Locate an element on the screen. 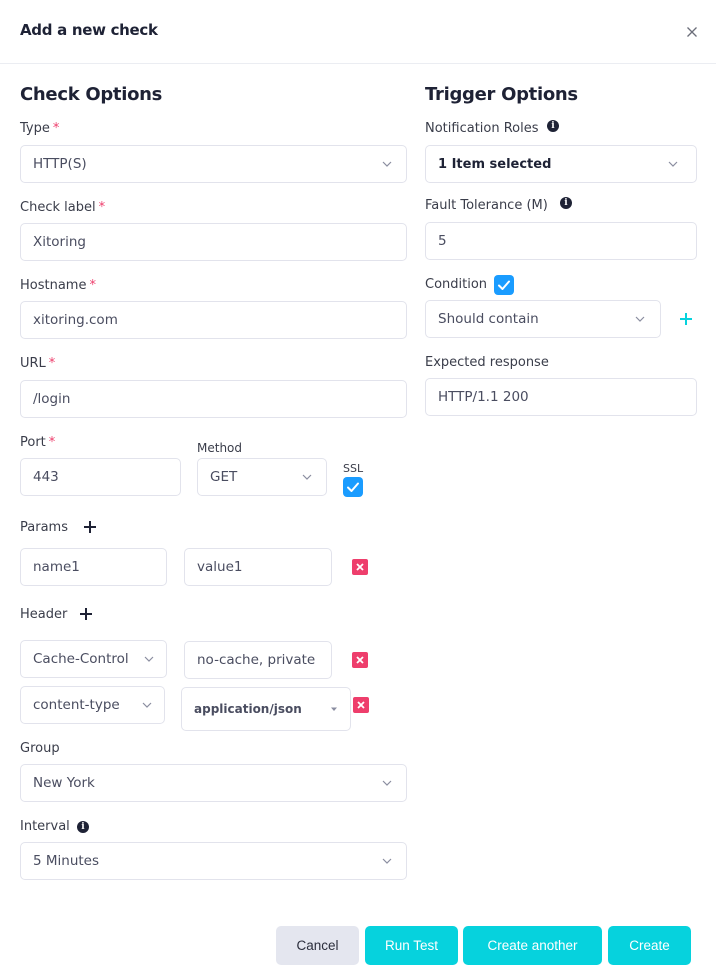 The image size is (716, 977). ssl-checkbox is located at coordinates (353, 487).